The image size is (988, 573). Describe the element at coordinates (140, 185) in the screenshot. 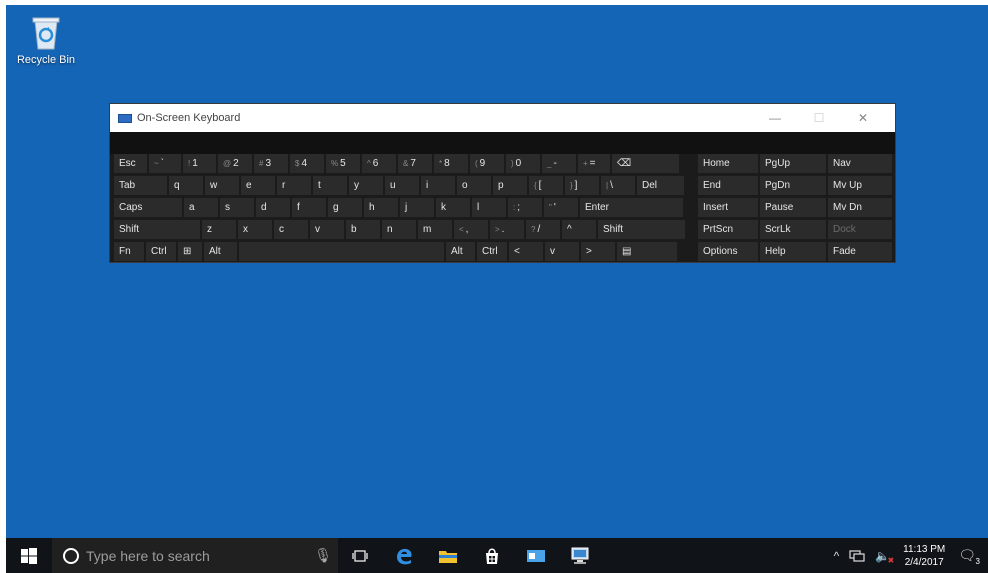

I see `key-tab: Tab` at that location.